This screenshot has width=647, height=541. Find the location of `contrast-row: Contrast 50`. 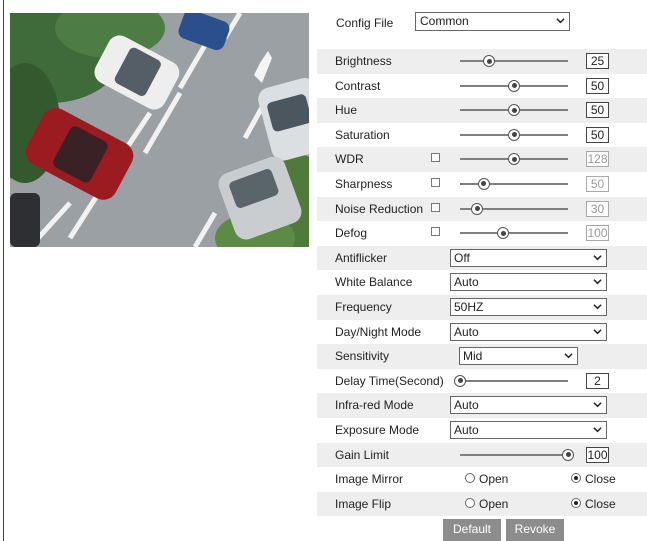

contrast-row: Contrast 50 is located at coordinates (482, 86).